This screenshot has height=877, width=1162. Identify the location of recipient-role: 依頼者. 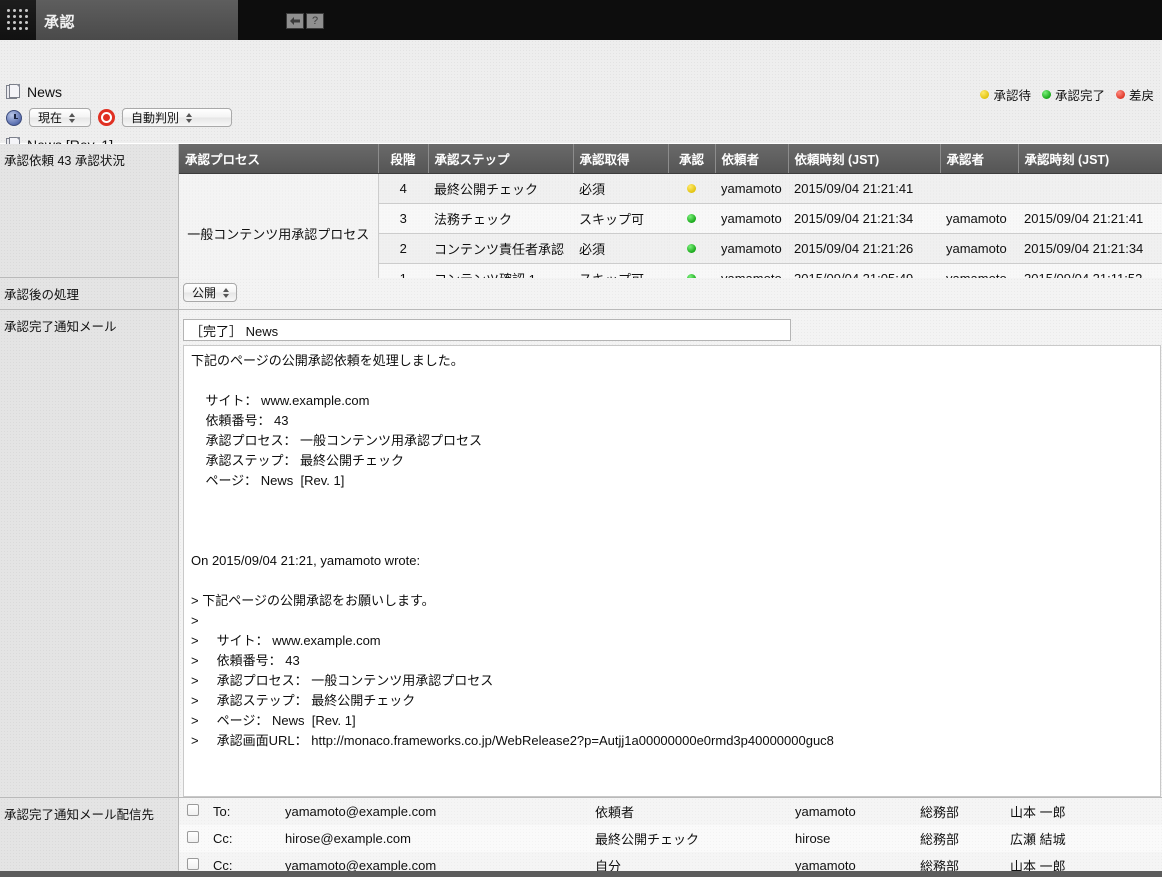
(689, 811).